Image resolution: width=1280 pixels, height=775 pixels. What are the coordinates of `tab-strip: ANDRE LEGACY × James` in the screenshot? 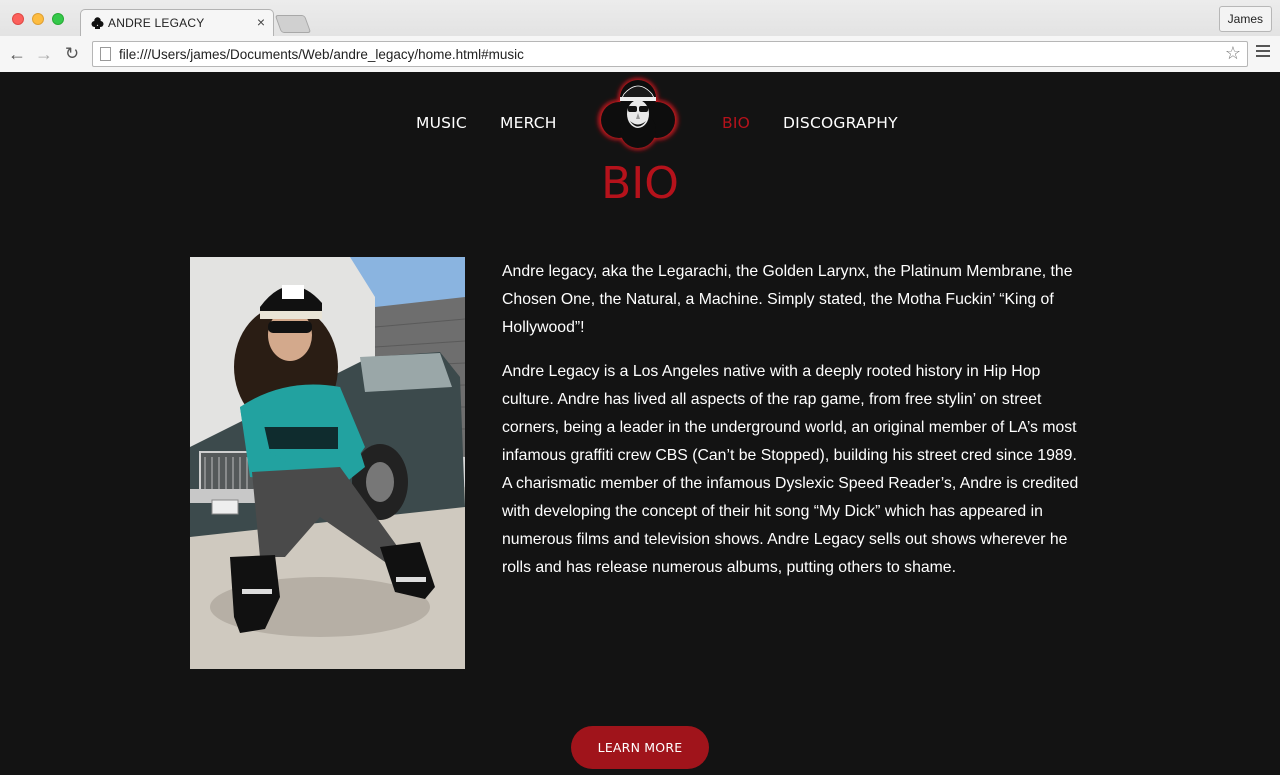 It's located at (640, 18).